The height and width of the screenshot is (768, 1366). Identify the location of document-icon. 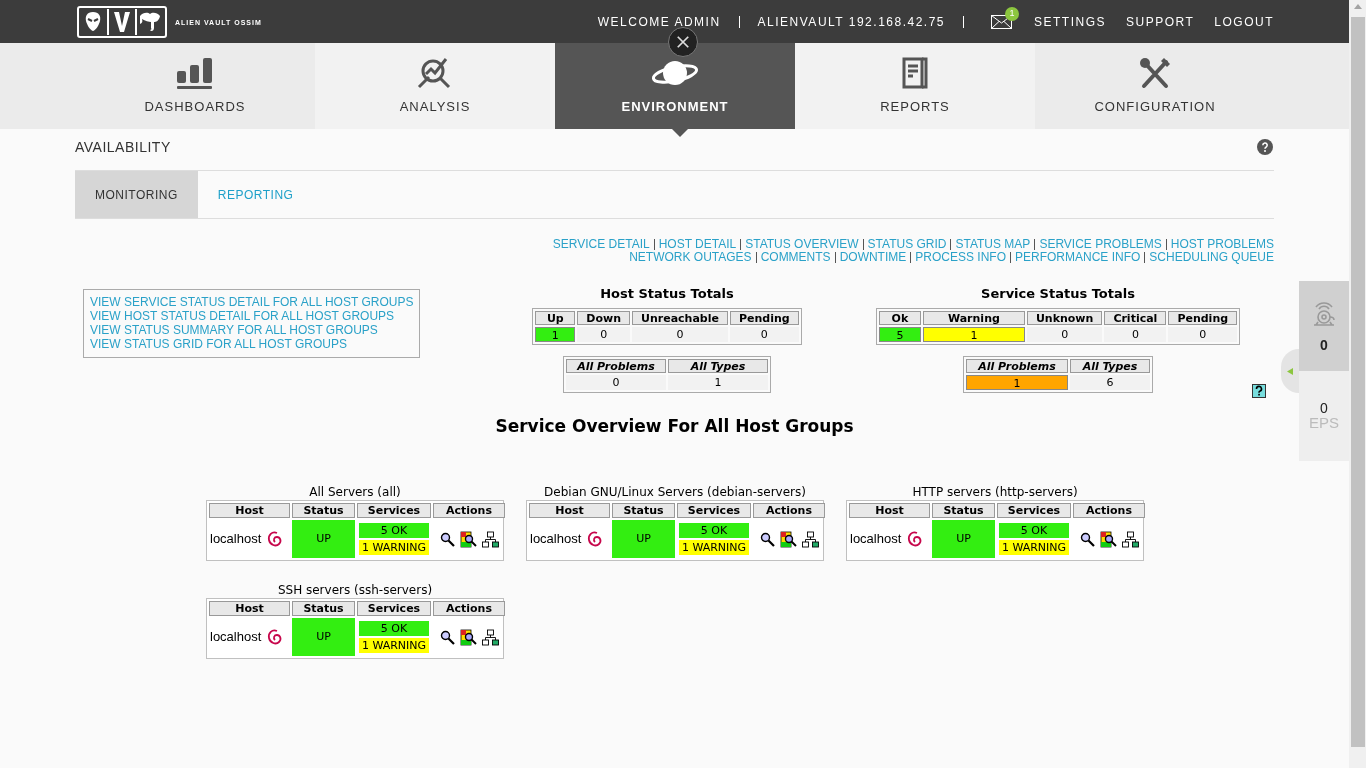
(915, 72).